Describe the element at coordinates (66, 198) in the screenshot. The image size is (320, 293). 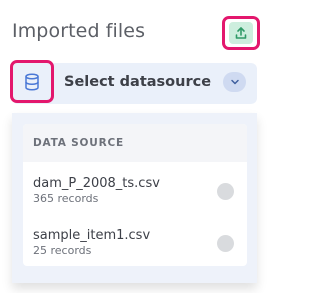
I see `list-item-records: 365 records` at that location.